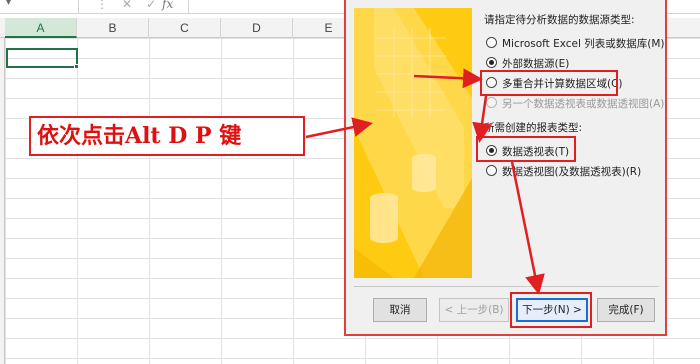 The image size is (700, 364). I want to click on option-another-pivot: 另一个数据透视表或数据透视图(A), so click(575, 104).